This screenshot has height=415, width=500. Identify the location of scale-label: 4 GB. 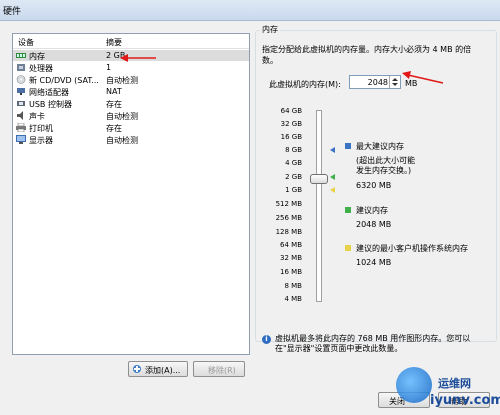
(293, 163).